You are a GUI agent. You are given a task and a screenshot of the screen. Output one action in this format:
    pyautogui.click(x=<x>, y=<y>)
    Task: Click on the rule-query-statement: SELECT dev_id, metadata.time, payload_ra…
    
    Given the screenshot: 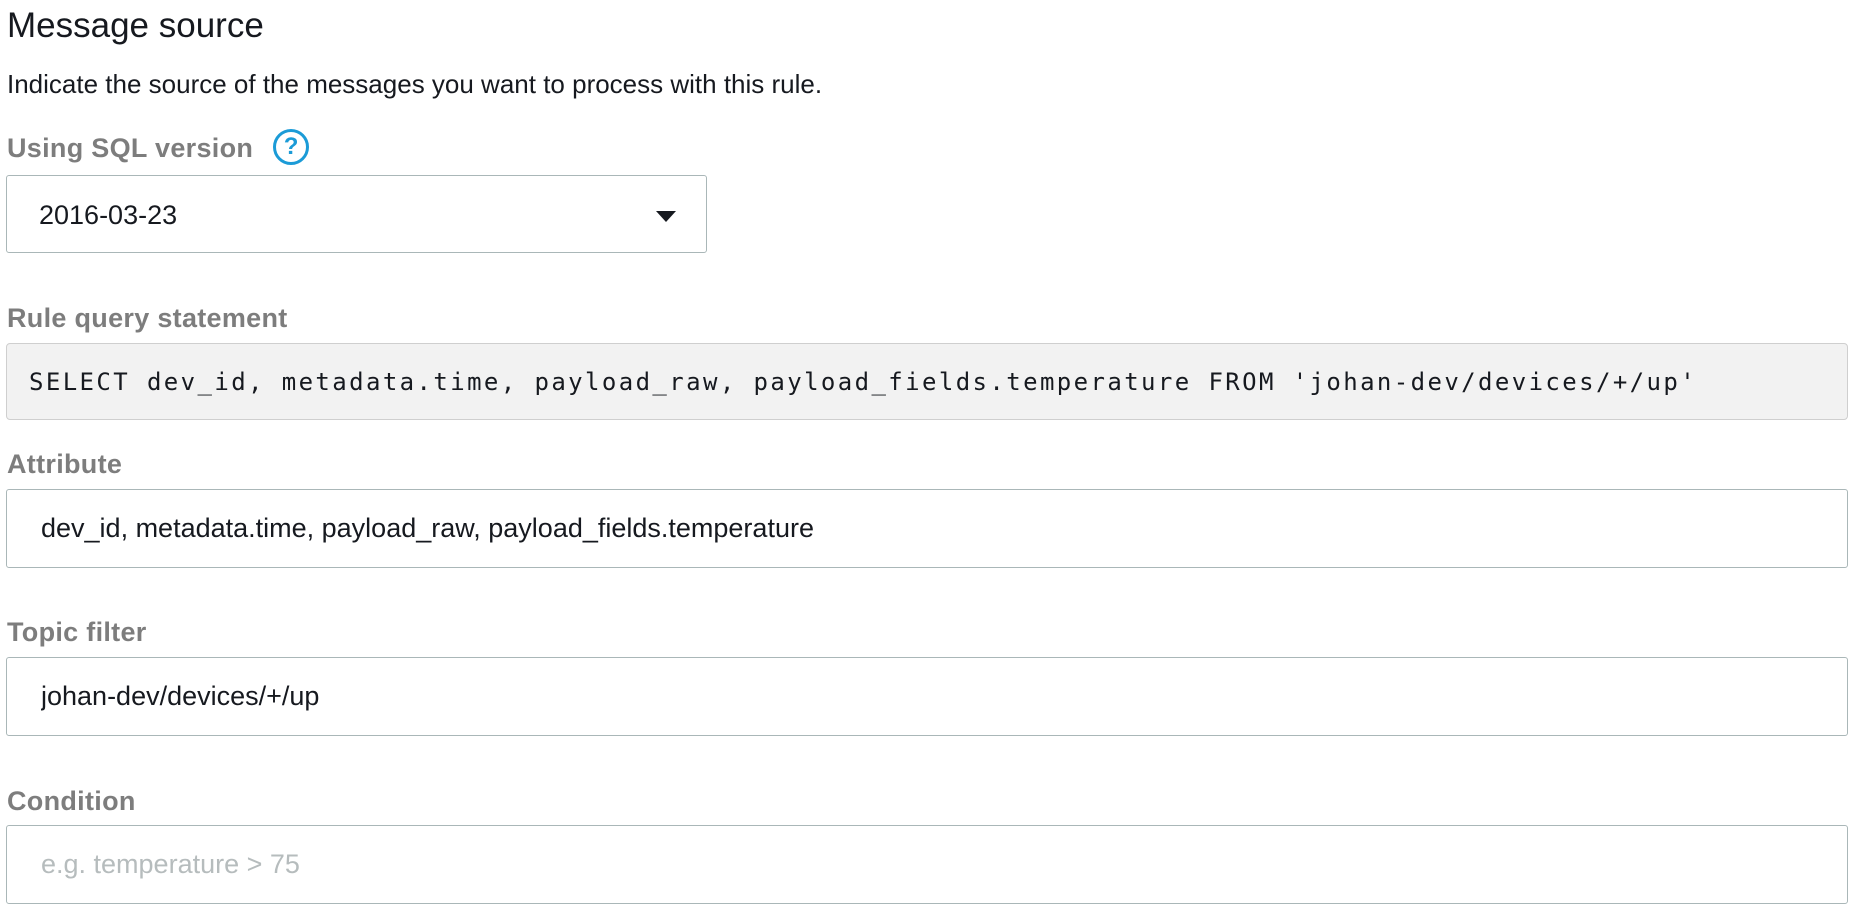 What is the action you would take?
    pyautogui.click(x=863, y=382)
    